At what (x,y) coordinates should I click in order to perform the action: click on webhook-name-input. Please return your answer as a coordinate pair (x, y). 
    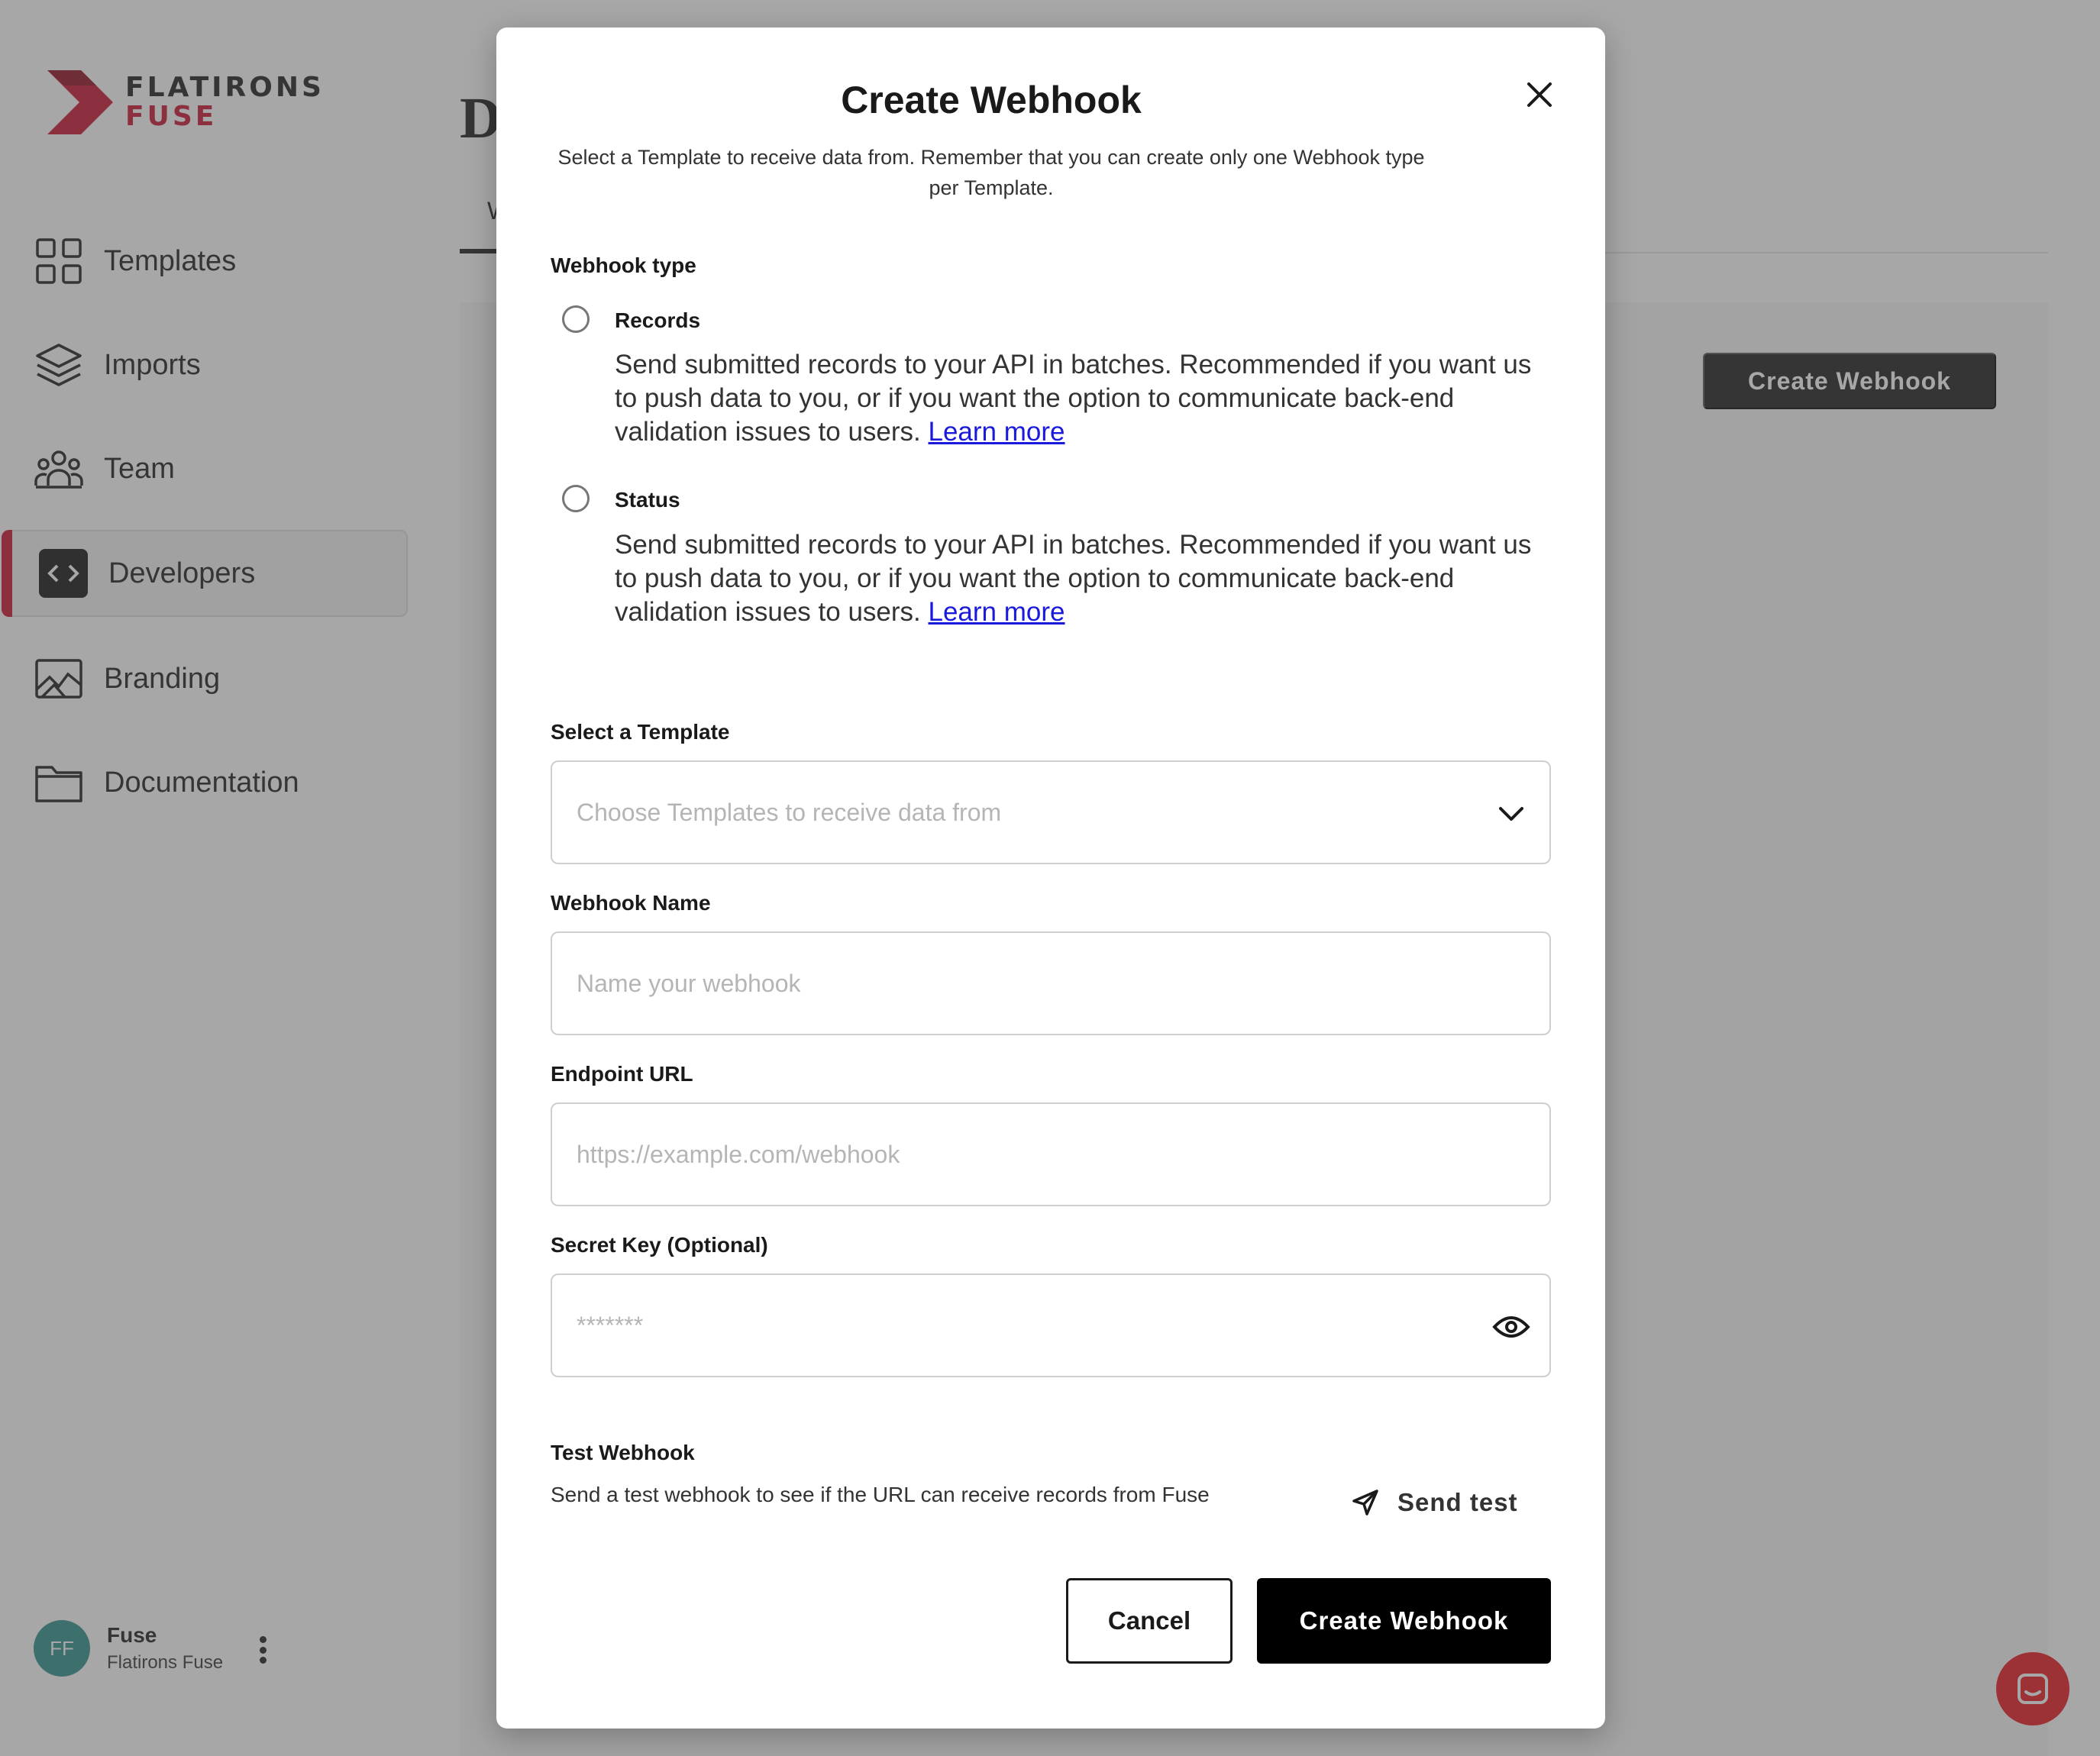
    Looking at the image, I should click on (1020, 983).